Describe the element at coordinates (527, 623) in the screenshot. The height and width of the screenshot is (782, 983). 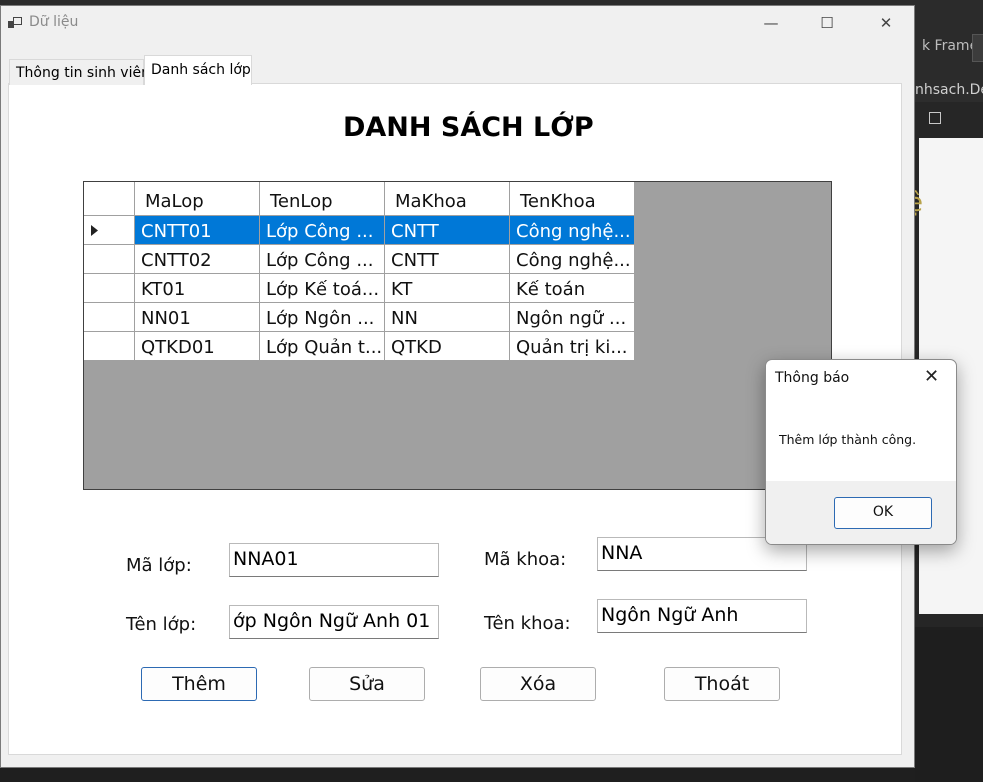
I see `ten-khoa-label: Tên khoa:` at that location.